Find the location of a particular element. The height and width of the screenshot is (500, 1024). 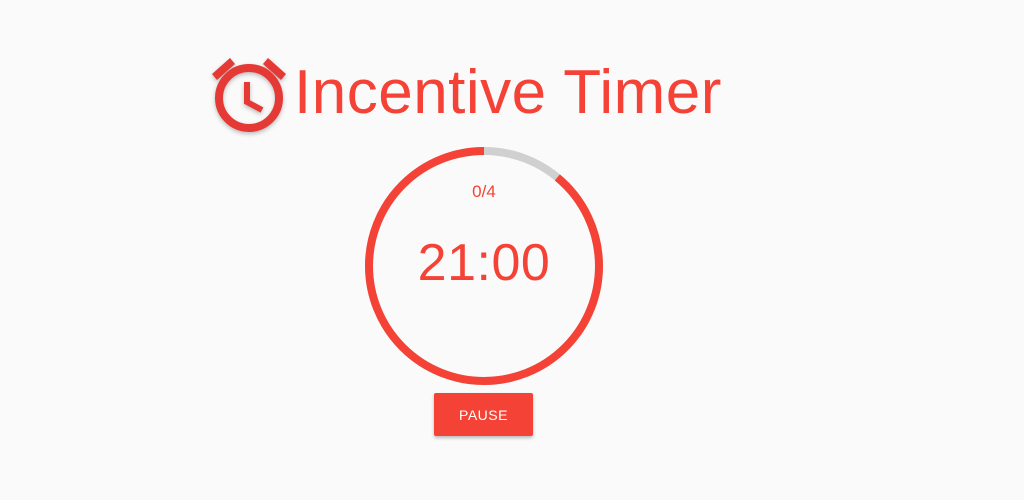

app-header: Incentive Timer is located at coordinates (465, 93).